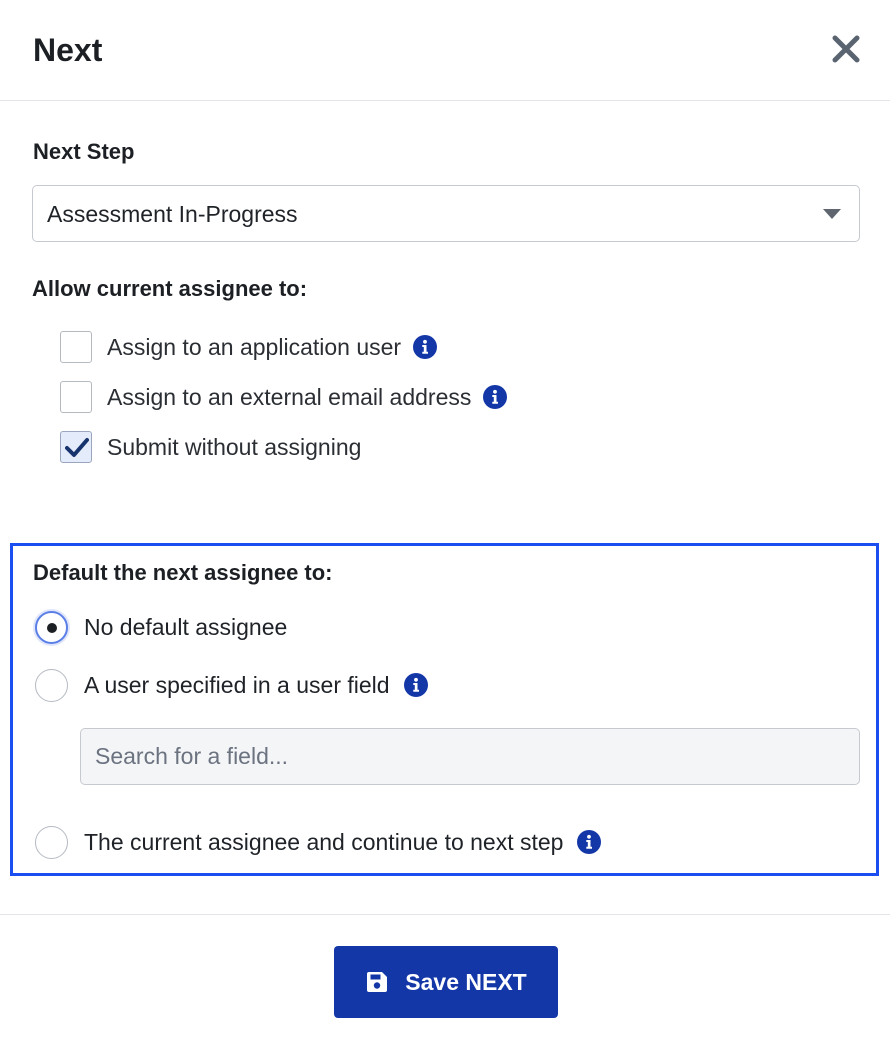 This screenshot has height=1042, width=890. What do you see at coordinates (237, 685) in the screenshot?
I see `radio-label: A user specified in a user field` at bounding box center [237, 685].